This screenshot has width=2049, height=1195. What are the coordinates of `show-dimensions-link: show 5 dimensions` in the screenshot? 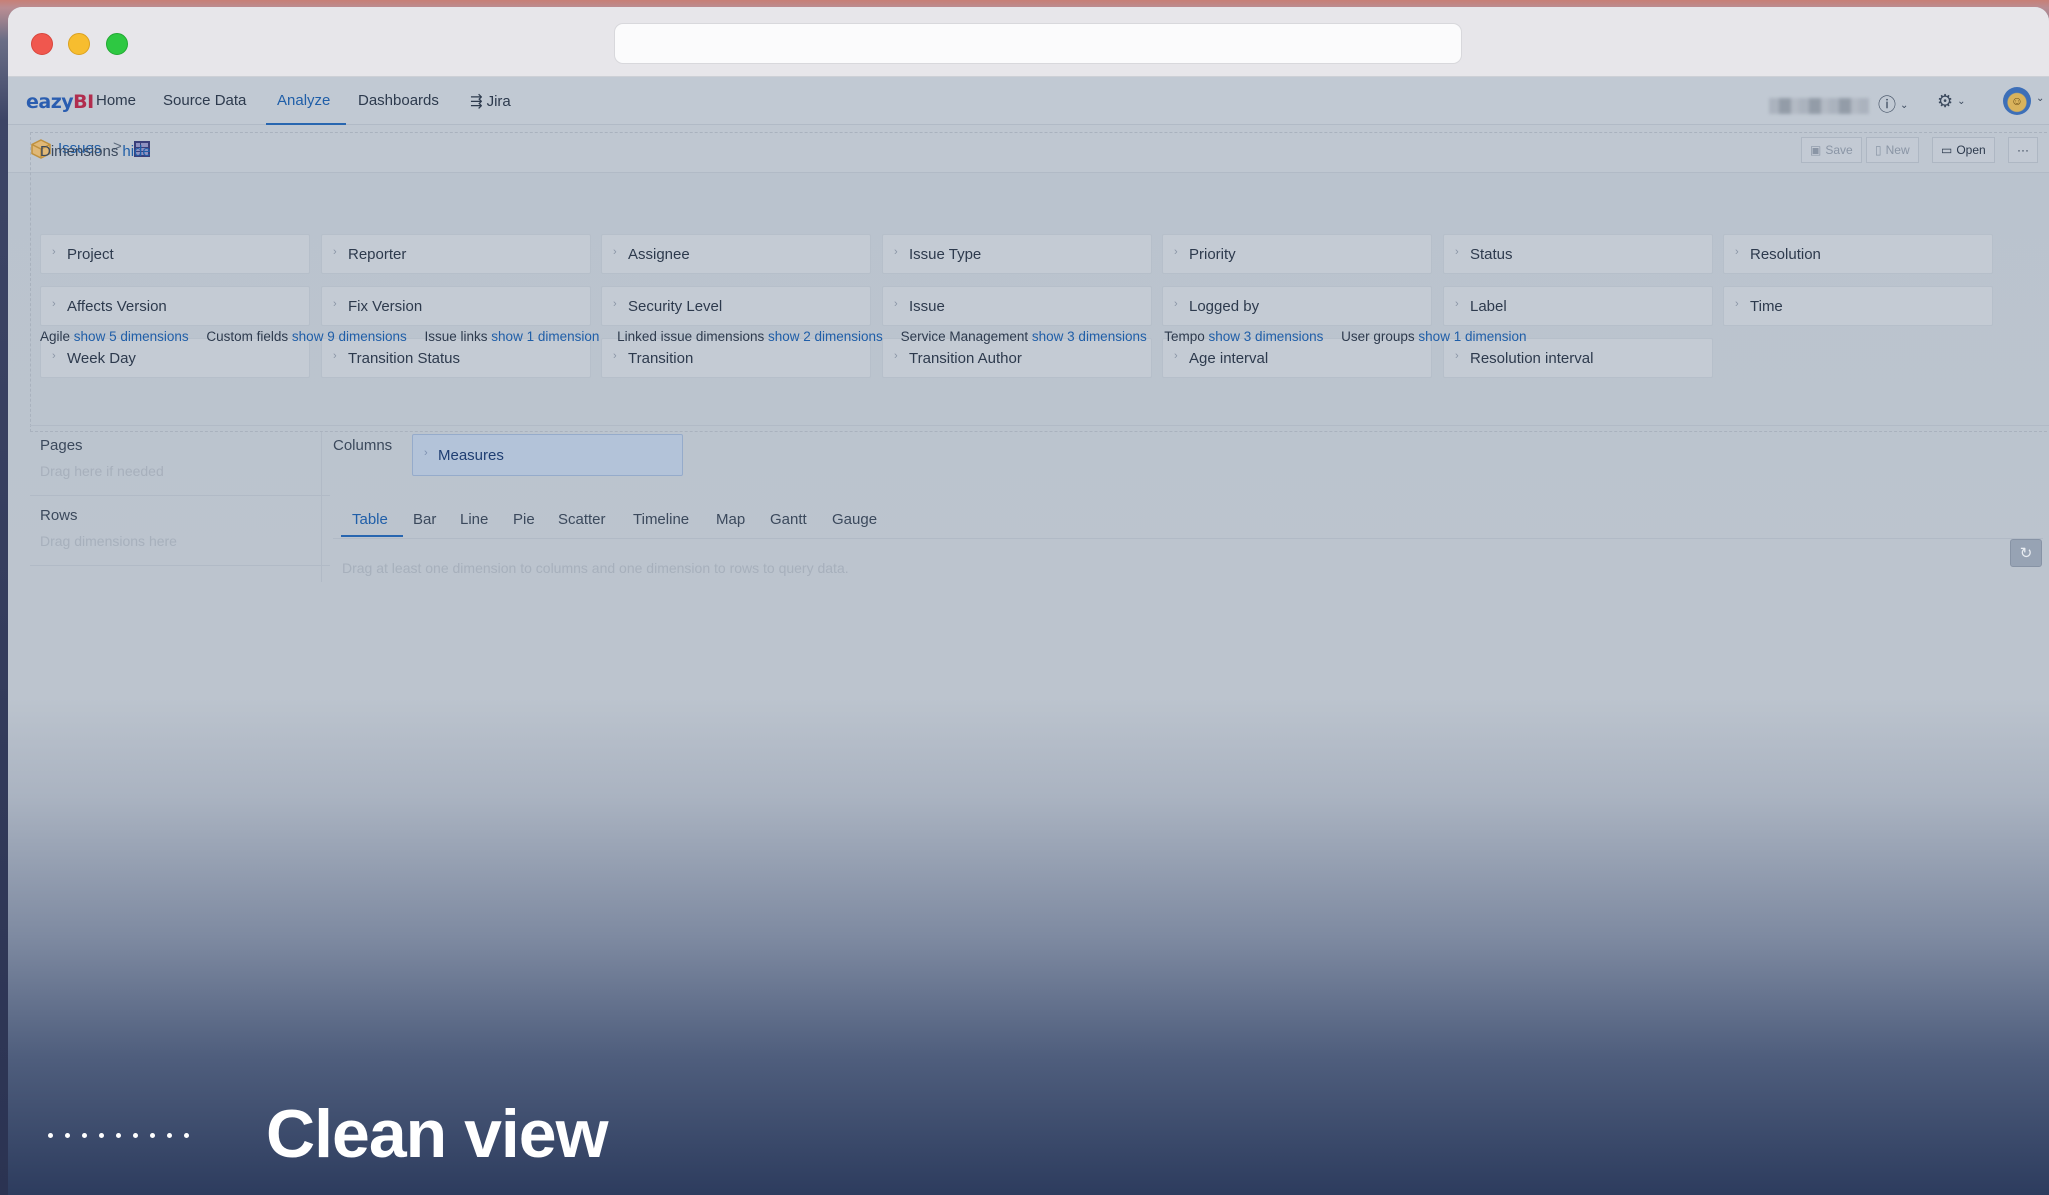 It's located at (131, 336).